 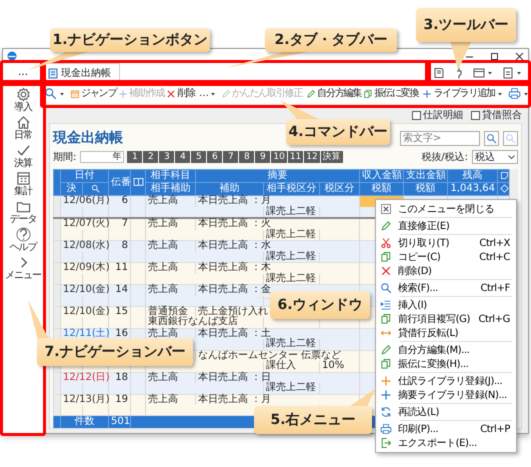 What do you see at coordinates (386, 243) in the screenshot?
I see `scissors-icon` at bounding box center [386, 243].